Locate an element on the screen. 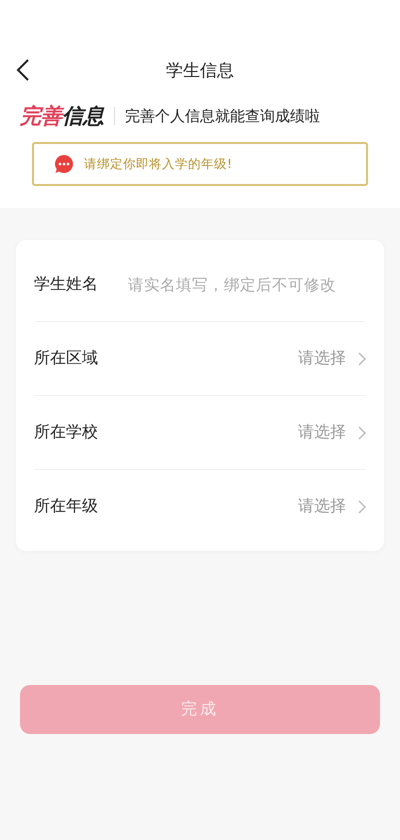 The width and height of the screenshot is (400, 840). input-field: 请实名填写，绑定后不可修改 is located at coordinates (247, 285).